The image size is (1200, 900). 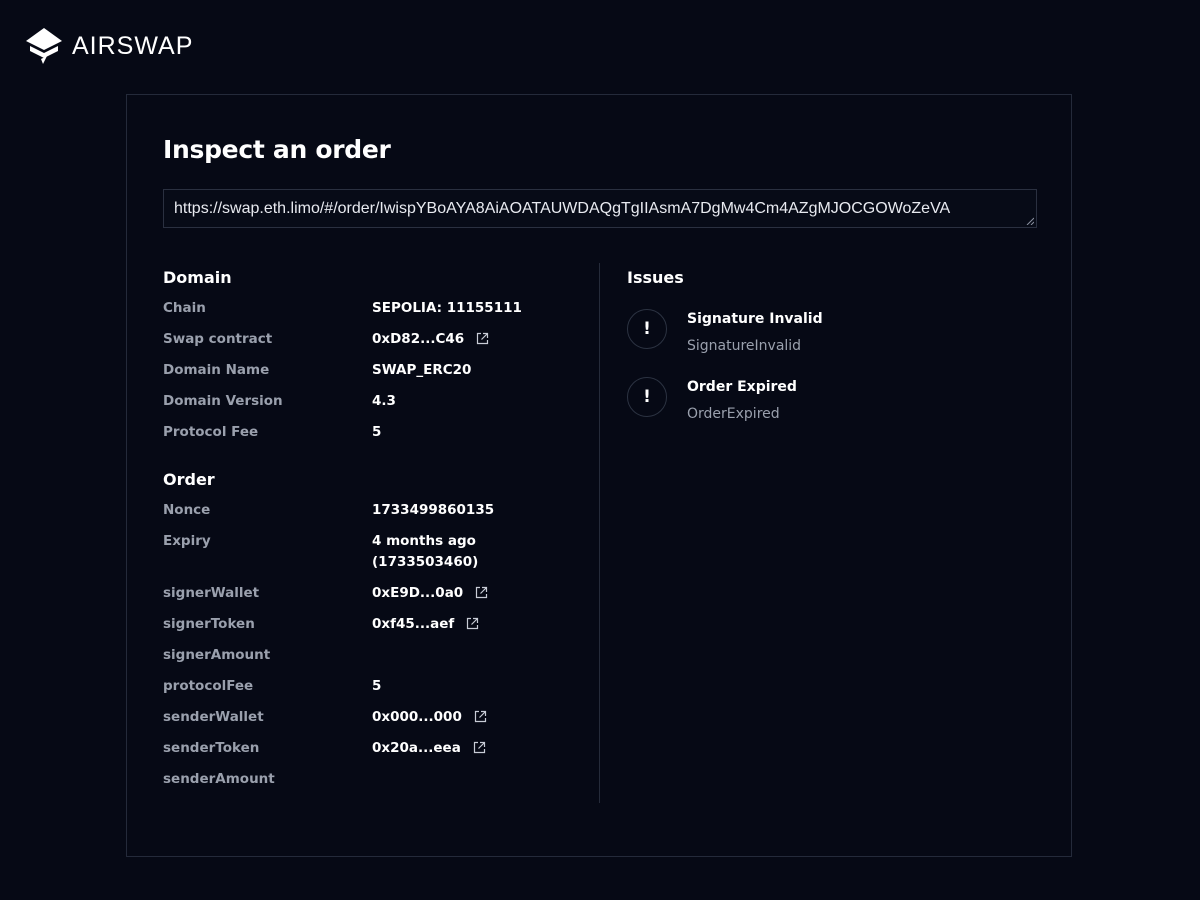 I want to click on order-row-signer-amount: signerAmount, so click(x=363, y=655).